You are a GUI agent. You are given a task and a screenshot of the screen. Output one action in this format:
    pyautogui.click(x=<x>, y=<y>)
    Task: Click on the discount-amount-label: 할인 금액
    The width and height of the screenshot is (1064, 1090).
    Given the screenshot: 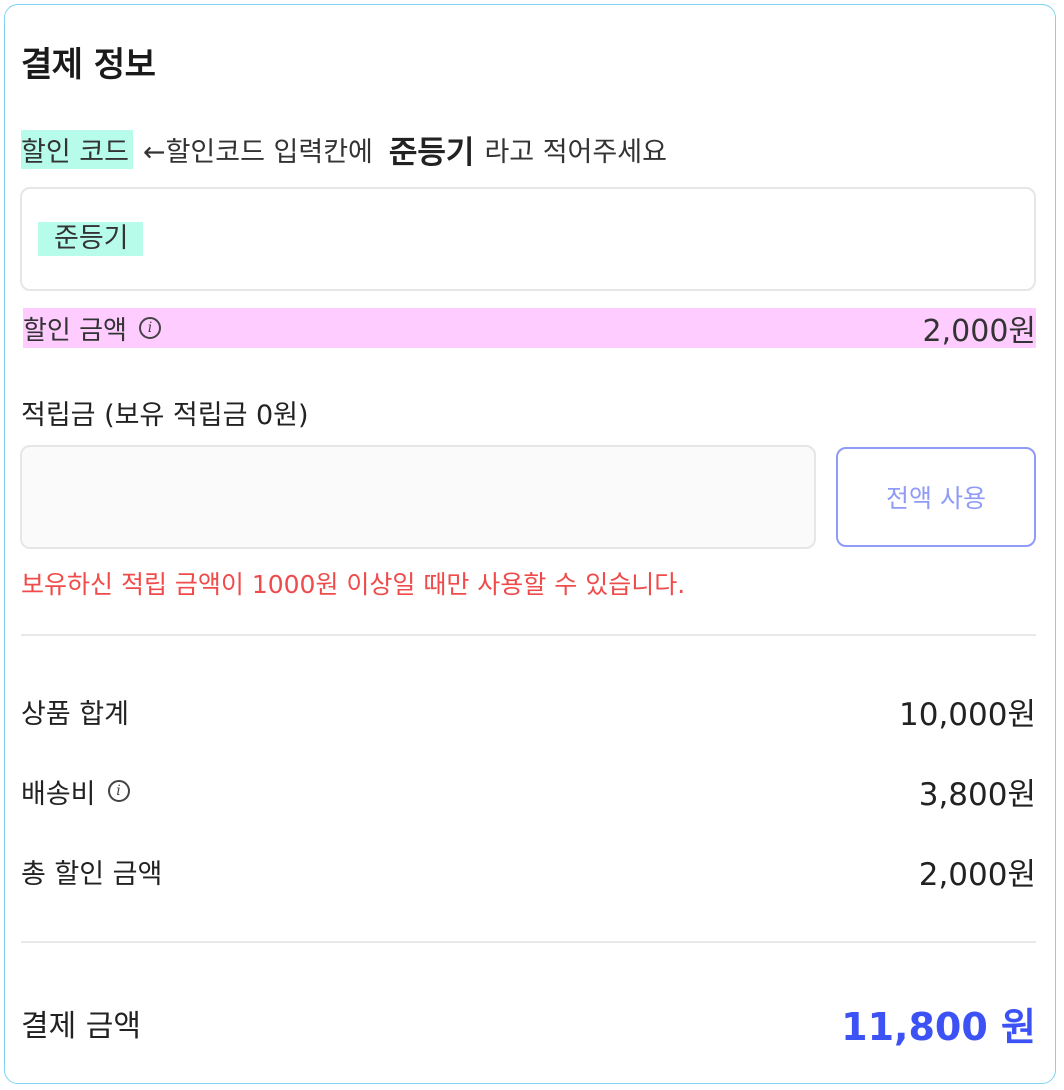 What is the action you would take?
    pyautogui.click(x=75, y=330)
    